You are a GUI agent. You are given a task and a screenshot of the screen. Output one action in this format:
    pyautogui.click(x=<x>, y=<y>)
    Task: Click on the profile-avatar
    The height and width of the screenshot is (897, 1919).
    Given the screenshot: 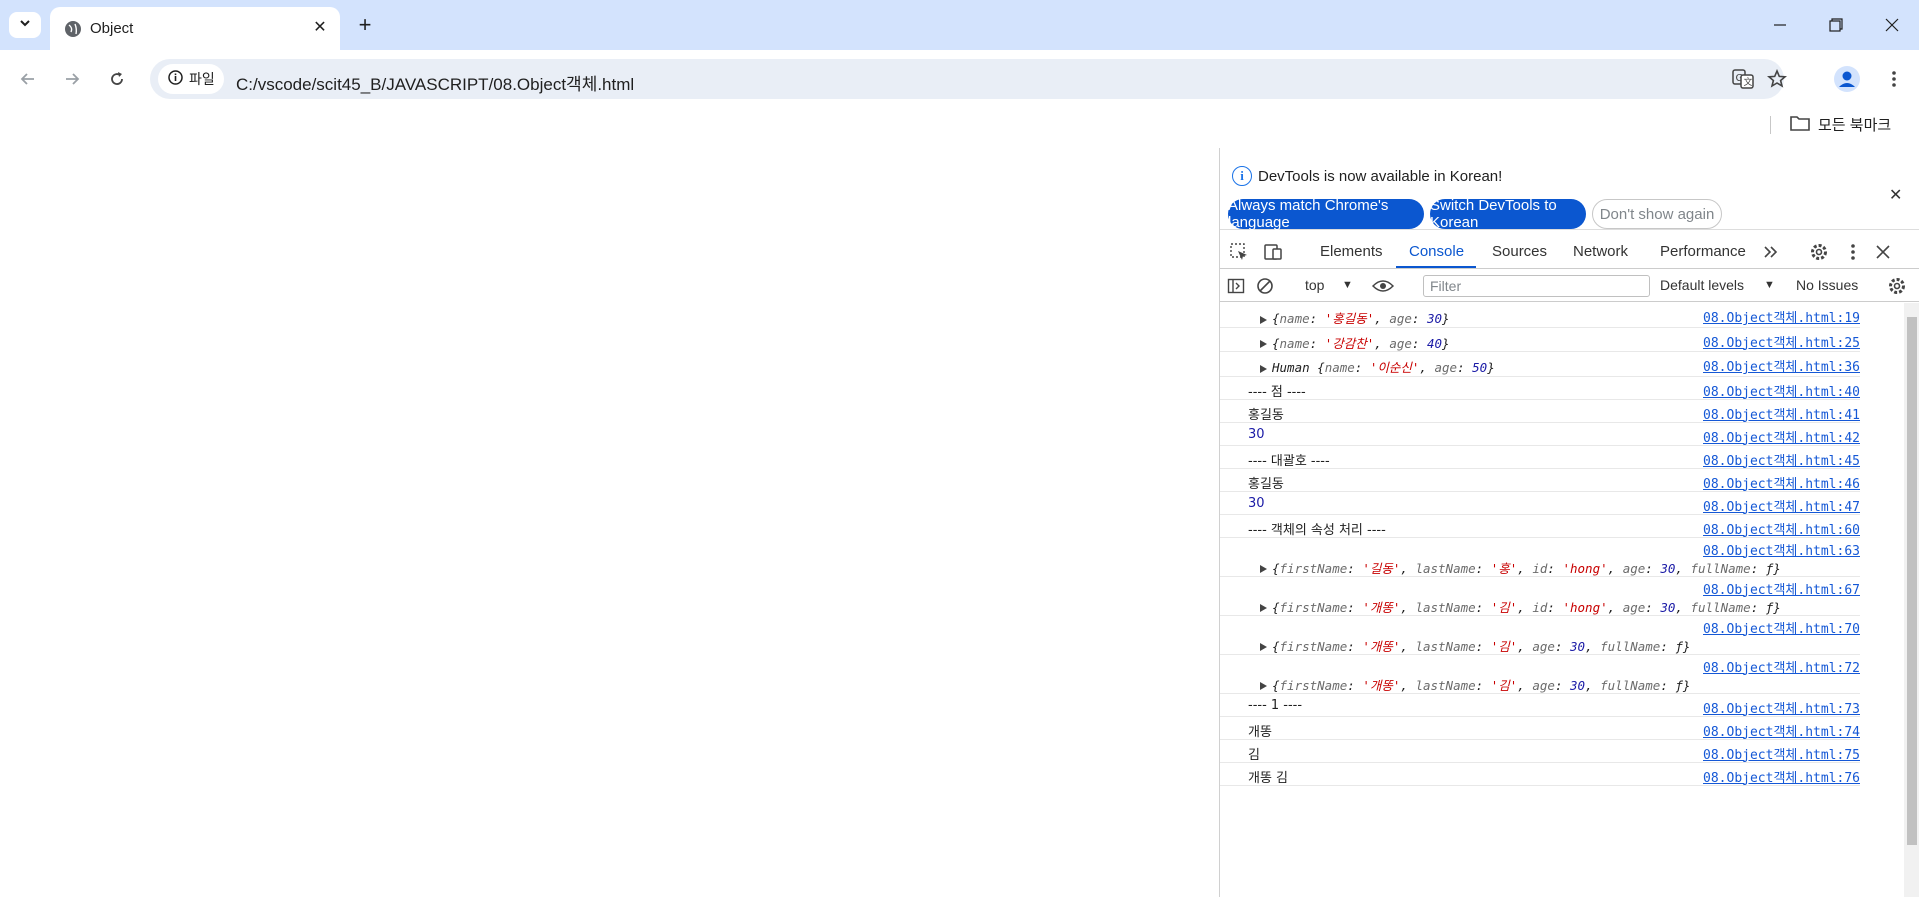 What is the action you would take?
    pyautogui.click(x=1847, y=79)
    